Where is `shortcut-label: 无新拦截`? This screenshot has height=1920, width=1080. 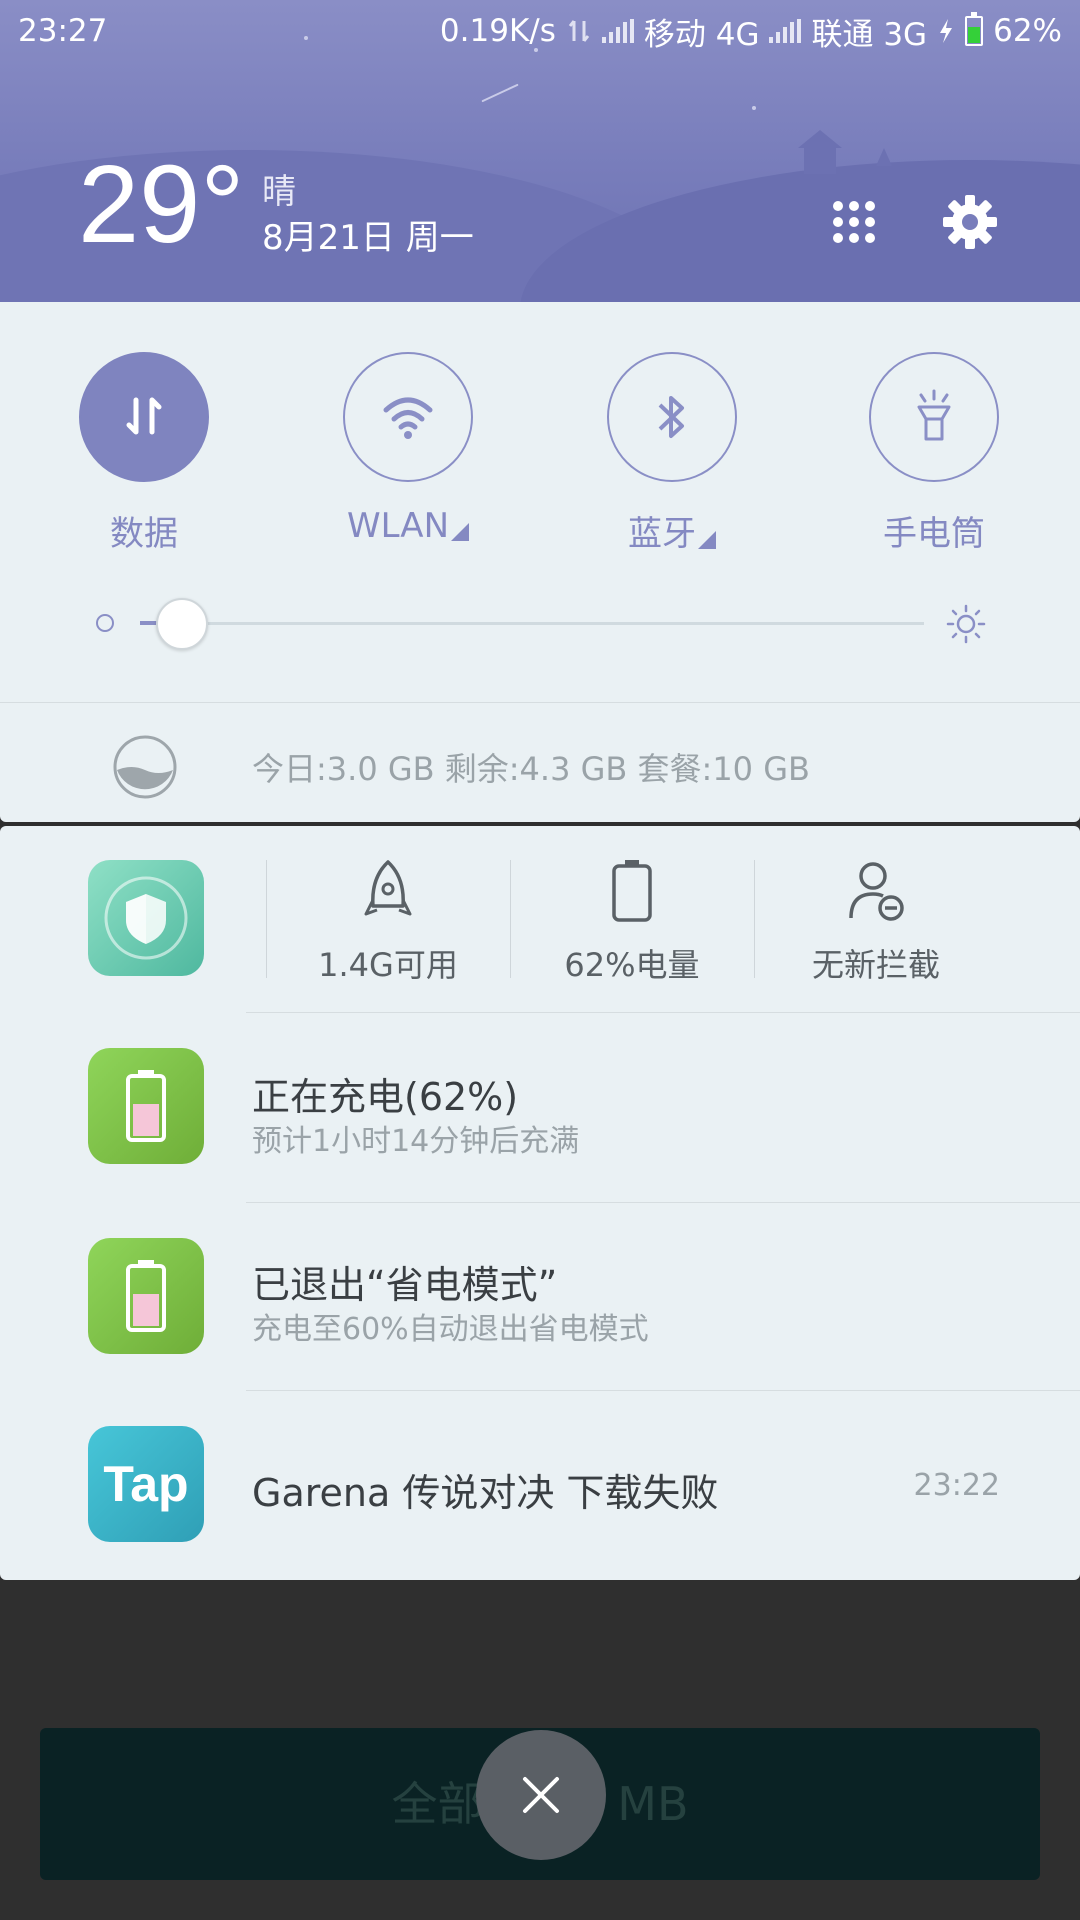 shortcut-label: 无新拦截 is located at coordinates (875, 965).